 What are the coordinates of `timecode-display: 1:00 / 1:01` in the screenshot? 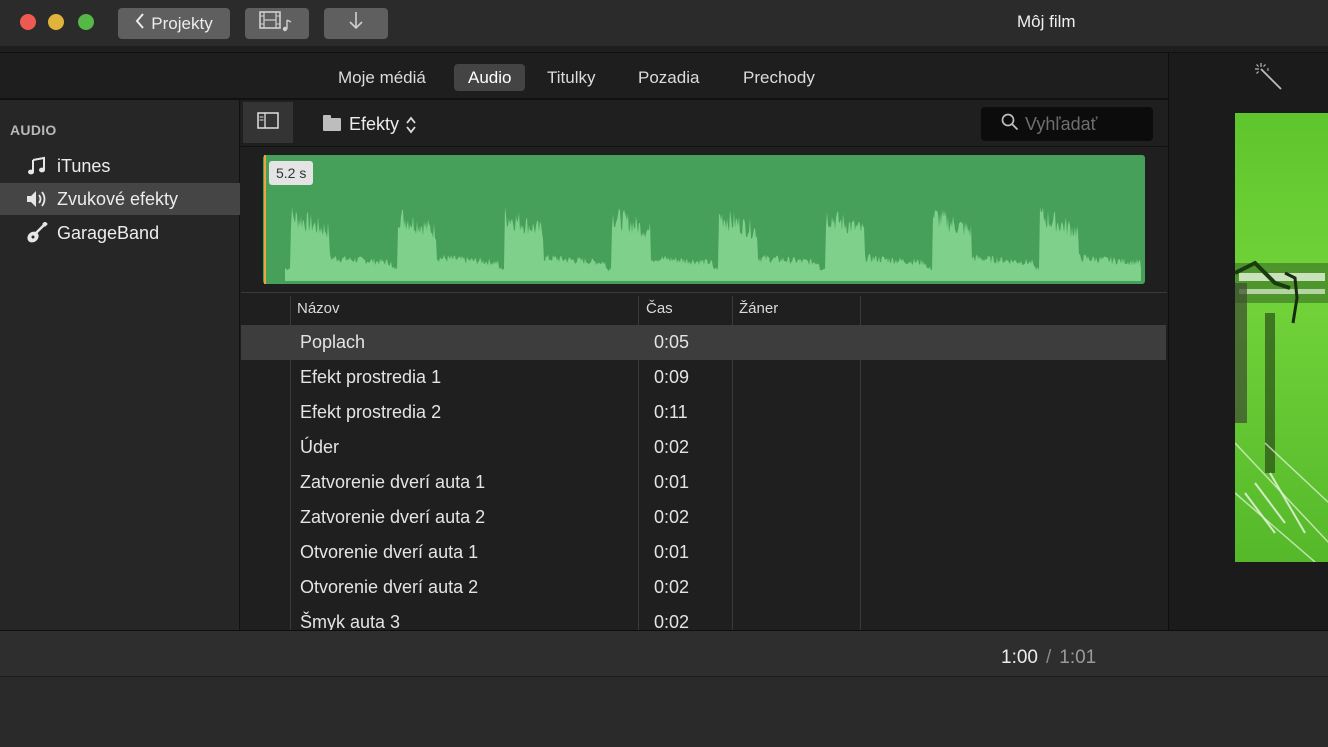 It's located at (1048, 658).